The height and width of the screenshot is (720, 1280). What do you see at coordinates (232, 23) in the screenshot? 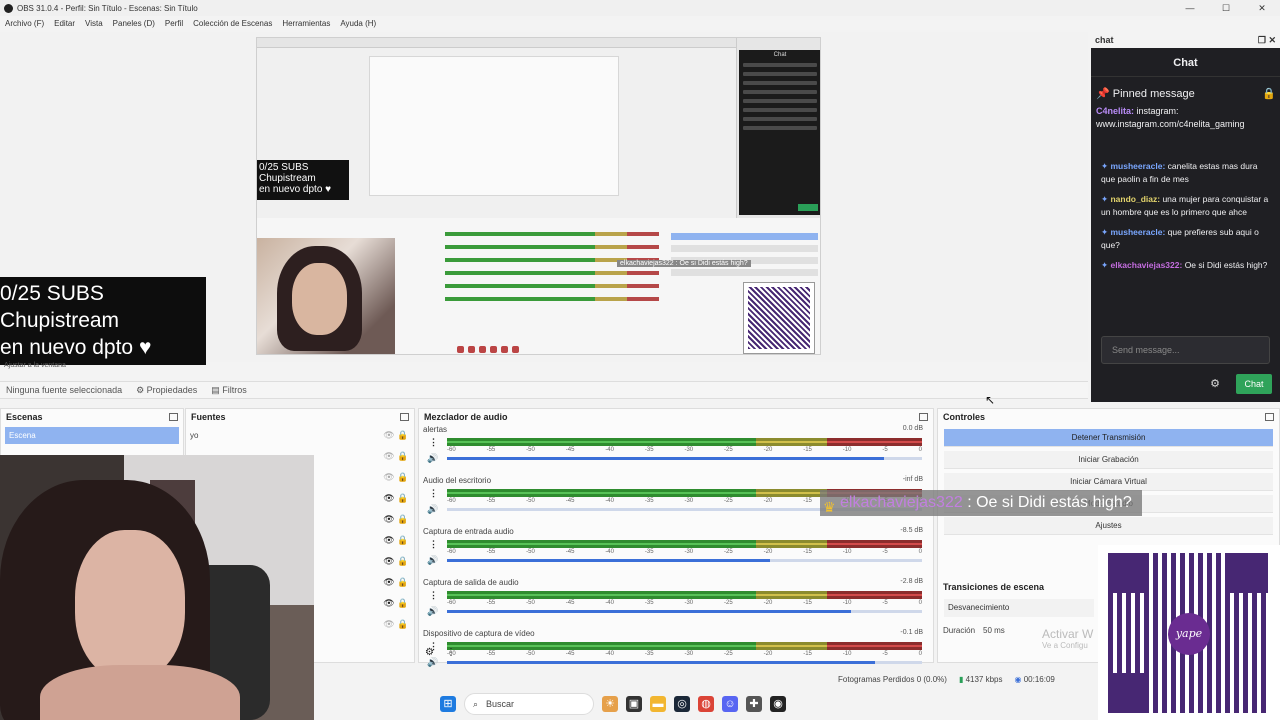
I see `menu-scene-collection: Colección de Escenas` at bounding box center [232, 23].